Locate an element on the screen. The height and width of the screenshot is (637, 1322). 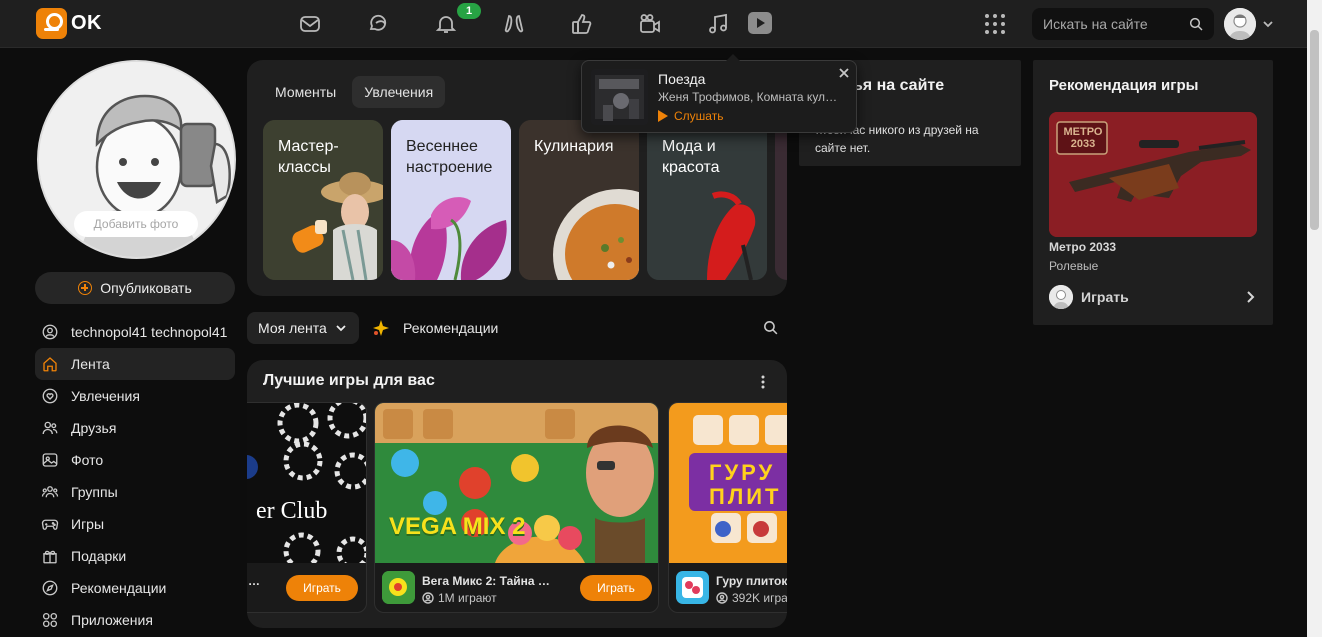
scrollbar-thumb is located at coordinates (1314, 130).